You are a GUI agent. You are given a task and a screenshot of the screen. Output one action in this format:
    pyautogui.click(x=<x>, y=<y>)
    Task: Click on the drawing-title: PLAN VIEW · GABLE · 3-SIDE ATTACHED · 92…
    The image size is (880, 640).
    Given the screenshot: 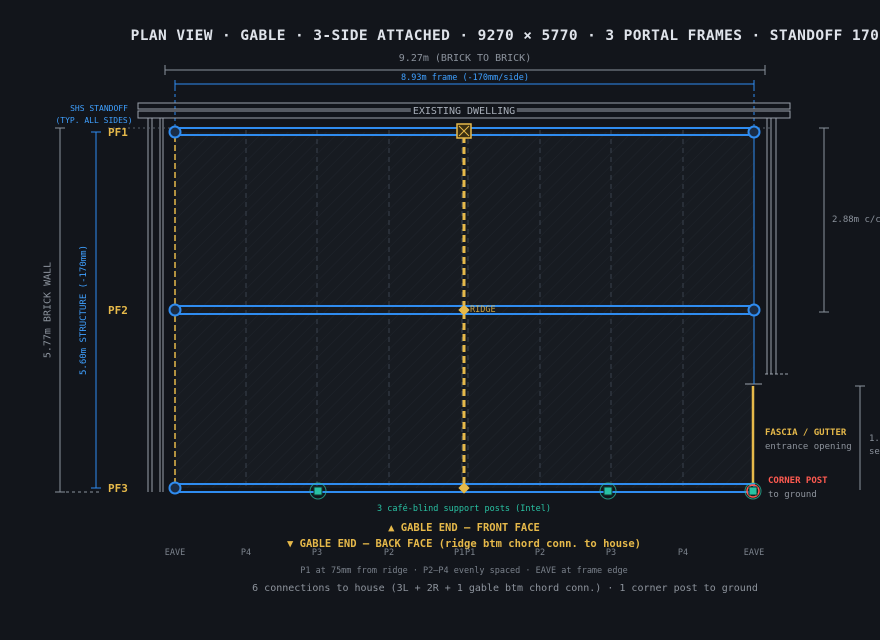 What is the action you would take?
    pyautogui.click(x=505, y=36)
    